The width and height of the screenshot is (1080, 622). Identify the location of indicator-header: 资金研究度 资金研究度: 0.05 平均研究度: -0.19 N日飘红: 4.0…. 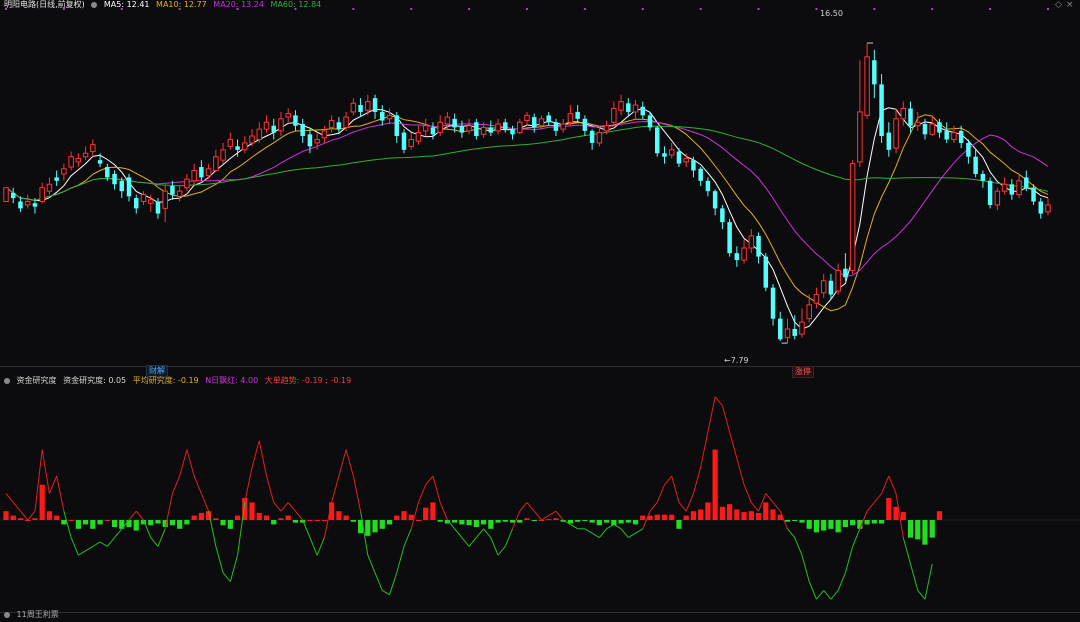
(179, 381).